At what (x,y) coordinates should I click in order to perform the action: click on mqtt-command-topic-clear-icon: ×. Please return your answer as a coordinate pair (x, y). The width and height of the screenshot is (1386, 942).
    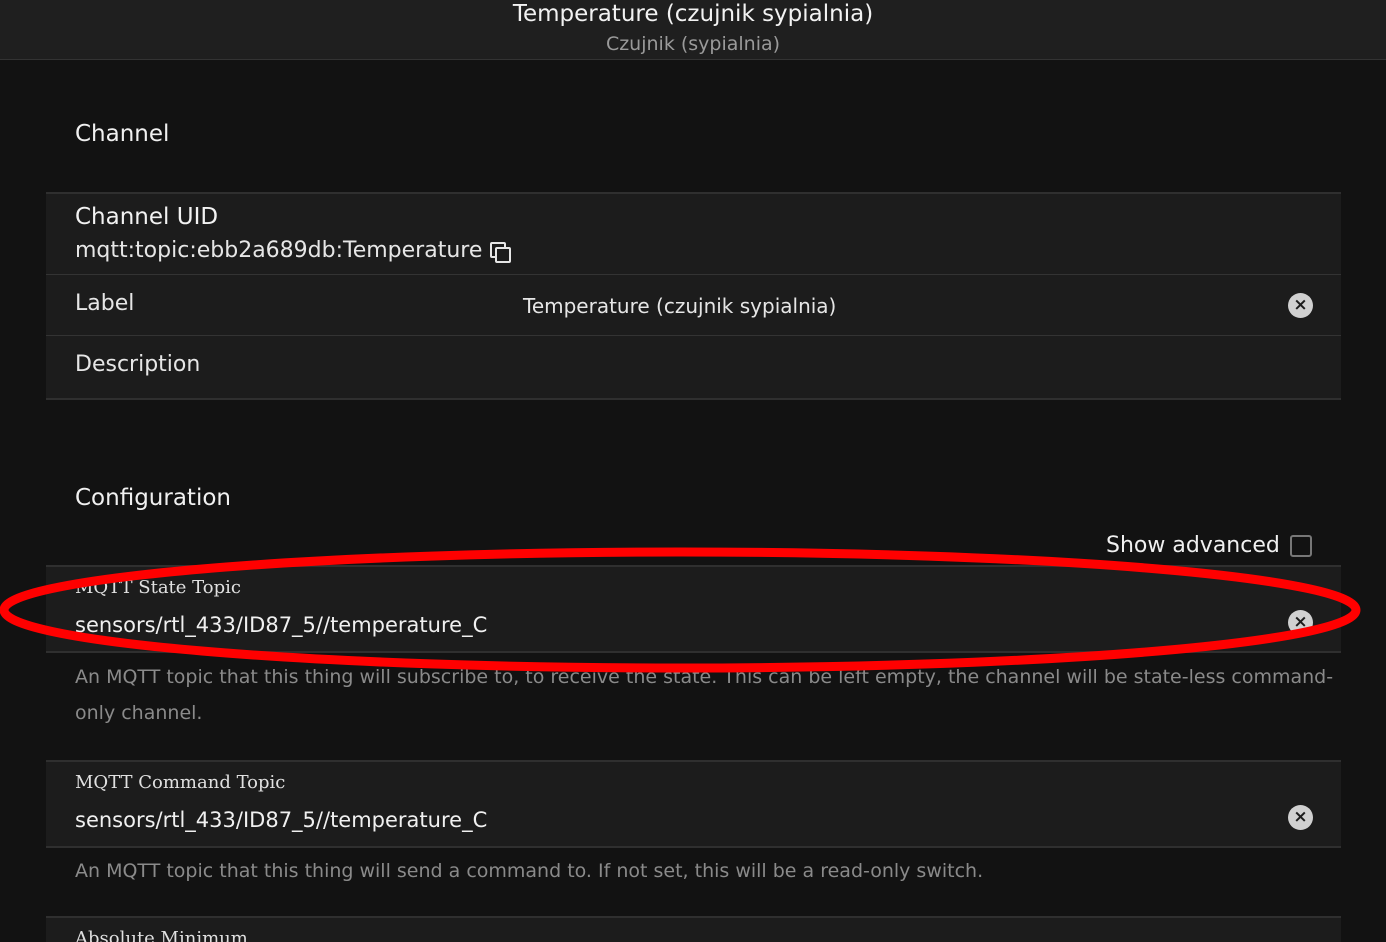
    Looking at the image, I should click on (1300, 817).